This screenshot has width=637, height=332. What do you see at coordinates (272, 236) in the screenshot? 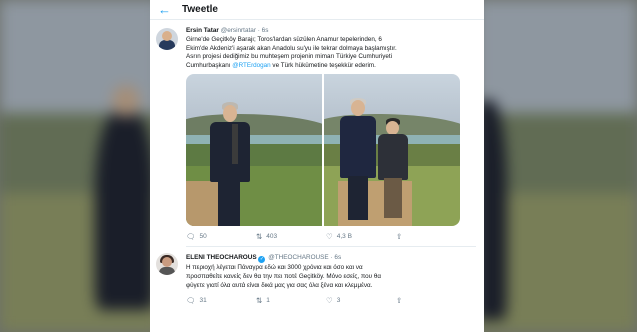
I see `retweet-count: 403` at bounding box center [272, 236].